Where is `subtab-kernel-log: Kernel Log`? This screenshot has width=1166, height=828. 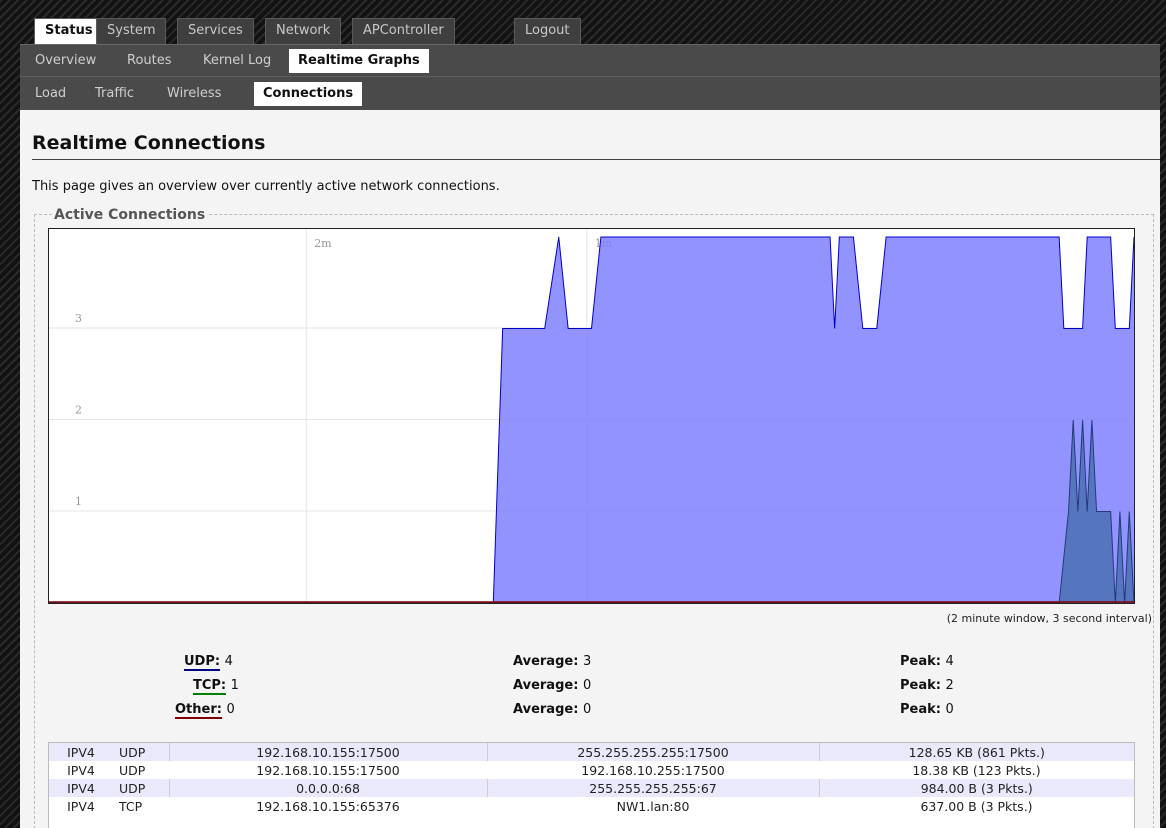 subtab-kernel-log: Kernel Log is located at coordinates (237, 61).